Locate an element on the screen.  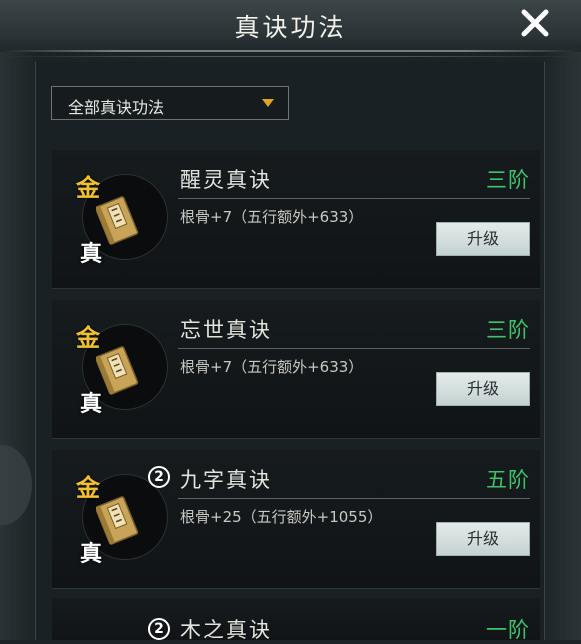
header-cloud-line-secondary is located at coordinates (290, 56).